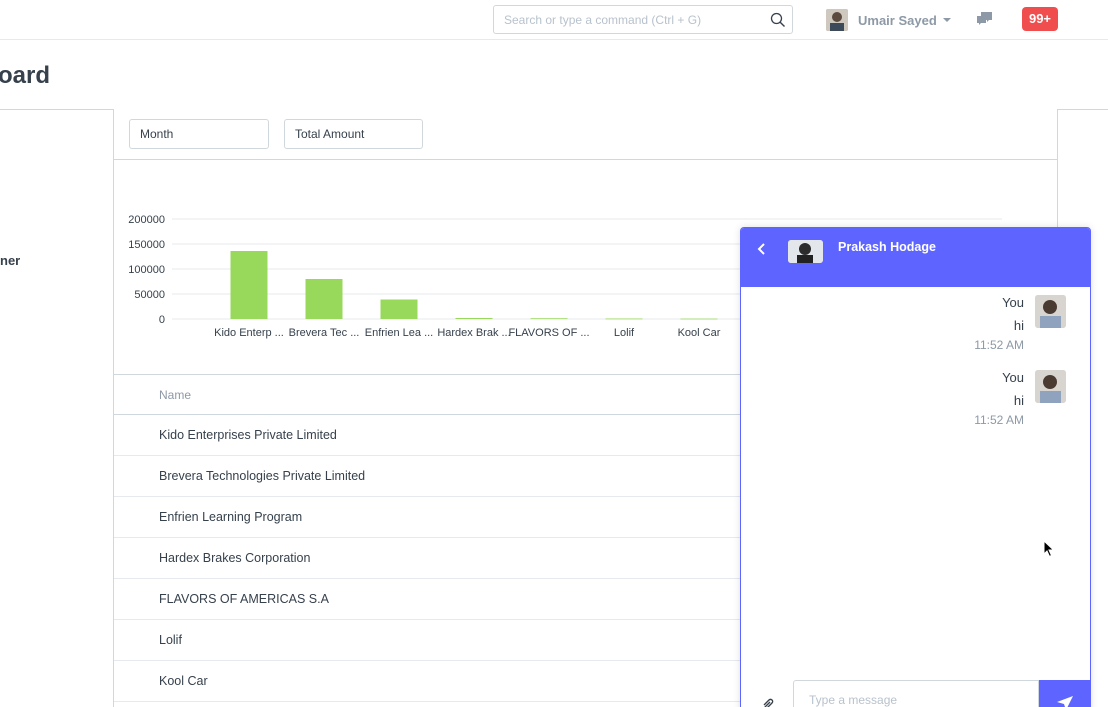 This screenshot has width=1108, height=707. I want to click on y-tick-label: 50000, so click(149, 295).